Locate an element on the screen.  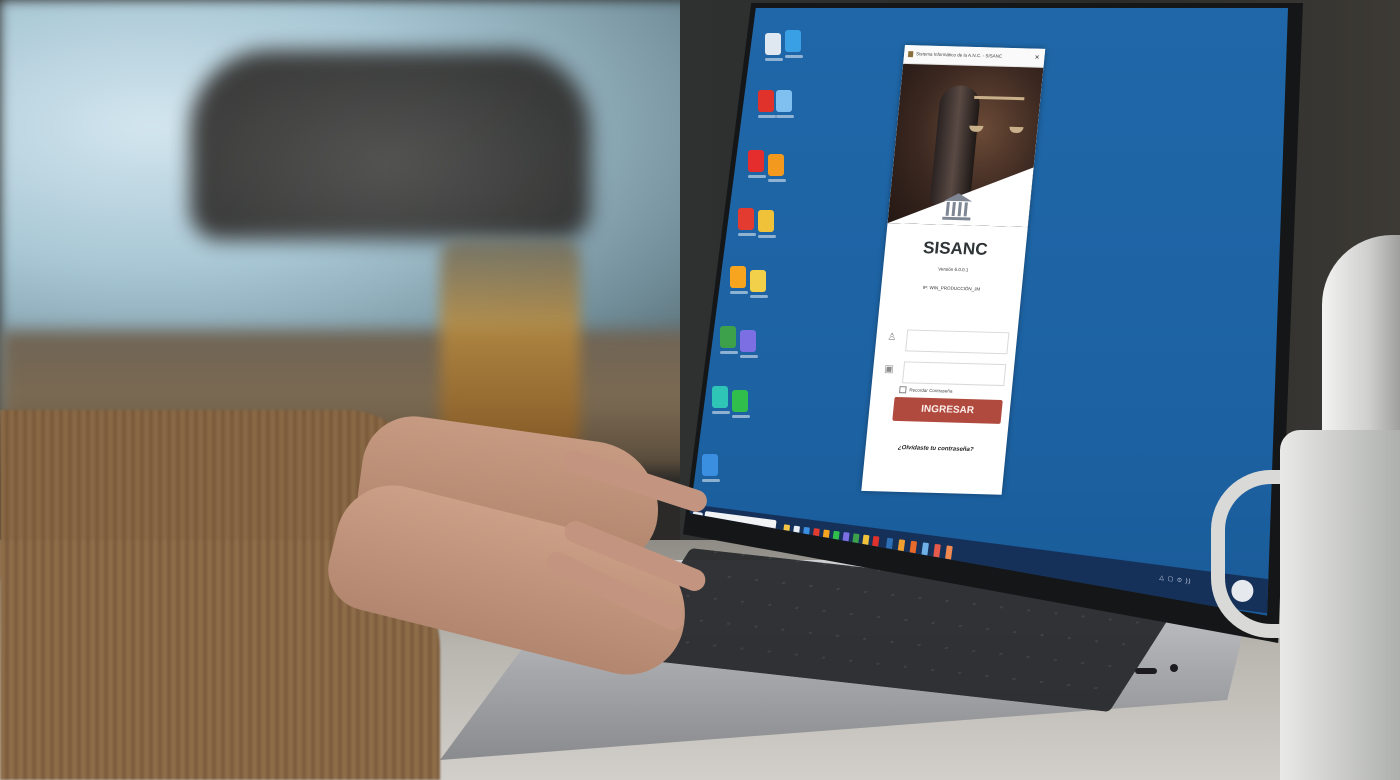
network-icon is located at coordinates (711, 468).